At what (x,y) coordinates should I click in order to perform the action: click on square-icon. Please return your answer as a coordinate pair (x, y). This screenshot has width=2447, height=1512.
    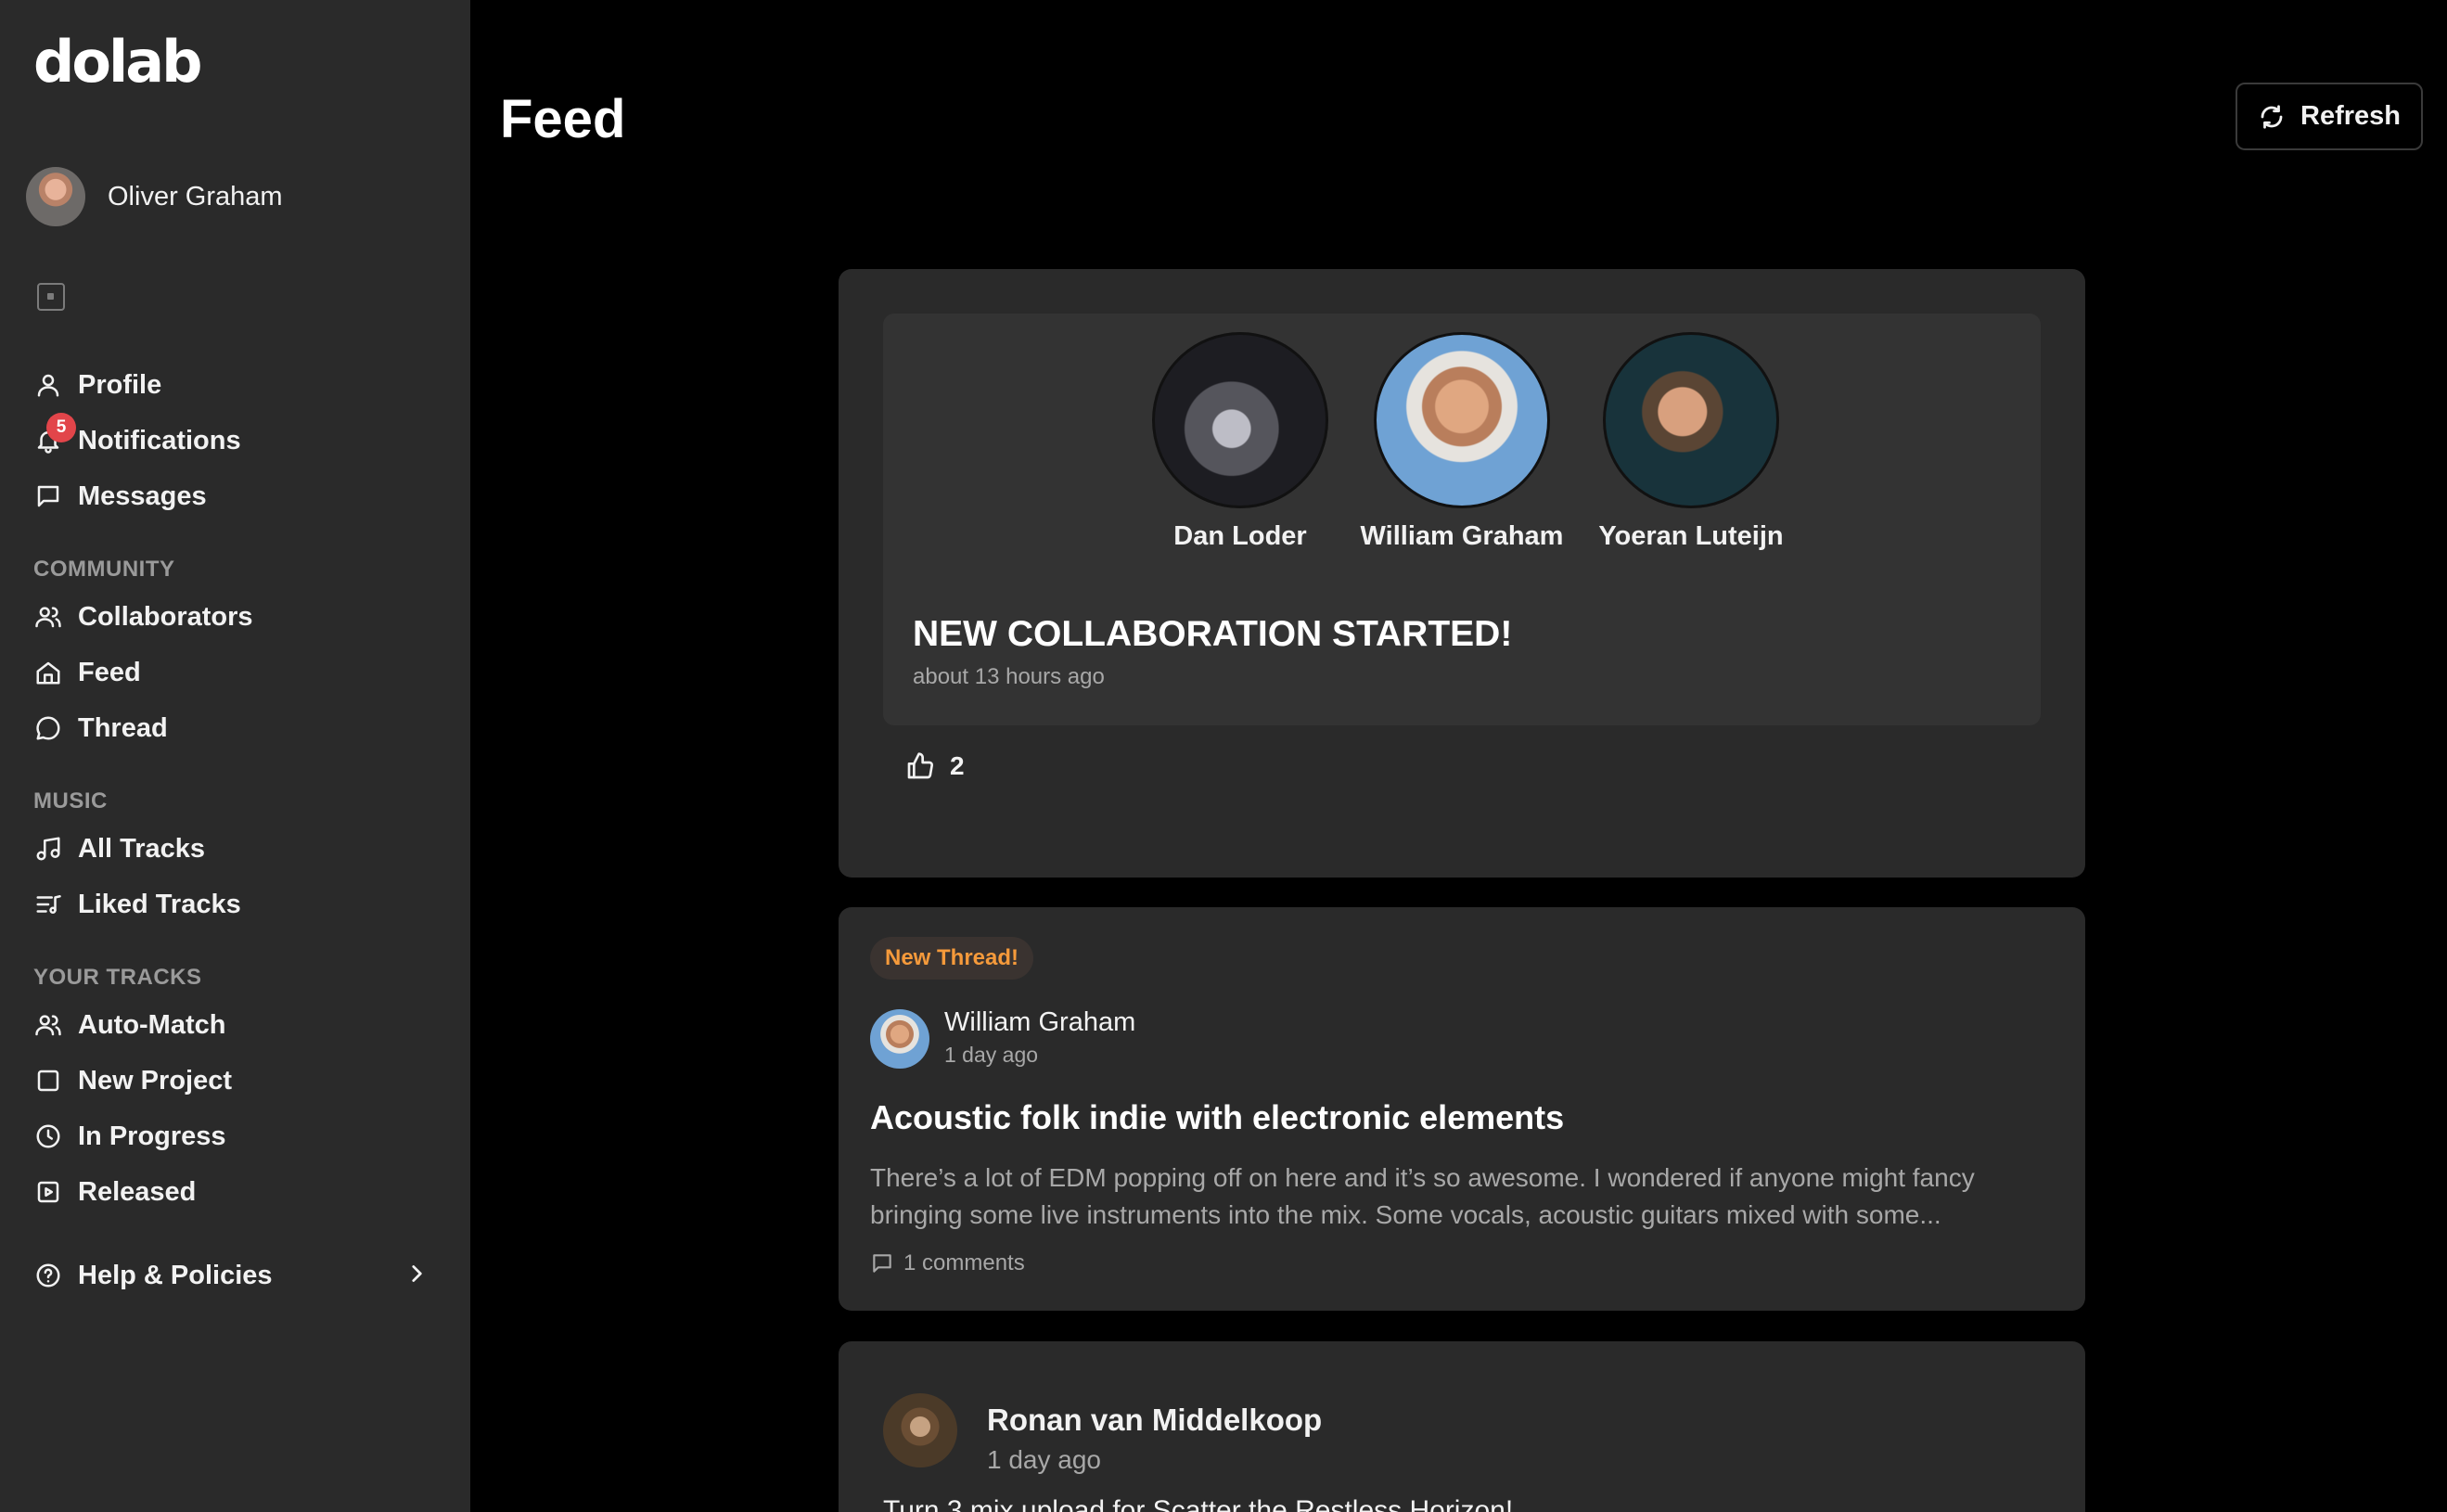
    Looking at the image, I should click on (48, 1081).